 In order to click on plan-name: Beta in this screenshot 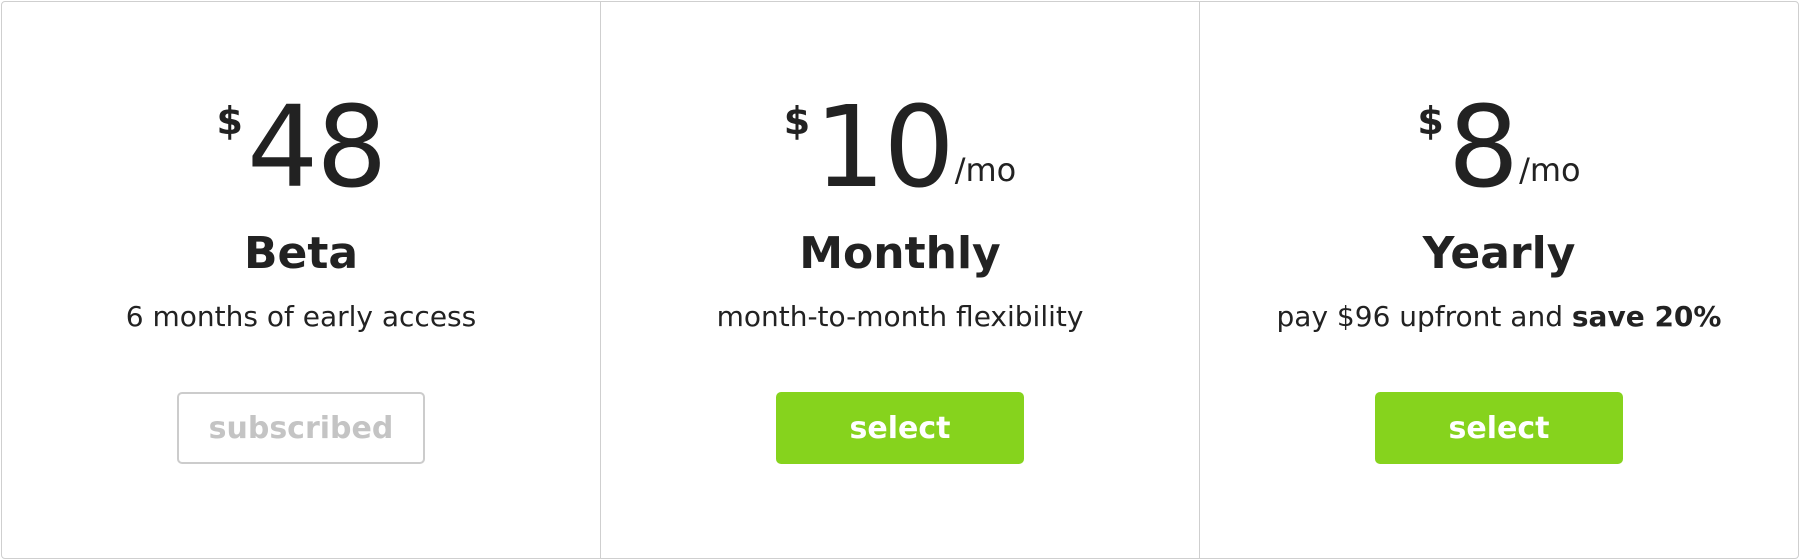, I will do `click(301, 253)`.